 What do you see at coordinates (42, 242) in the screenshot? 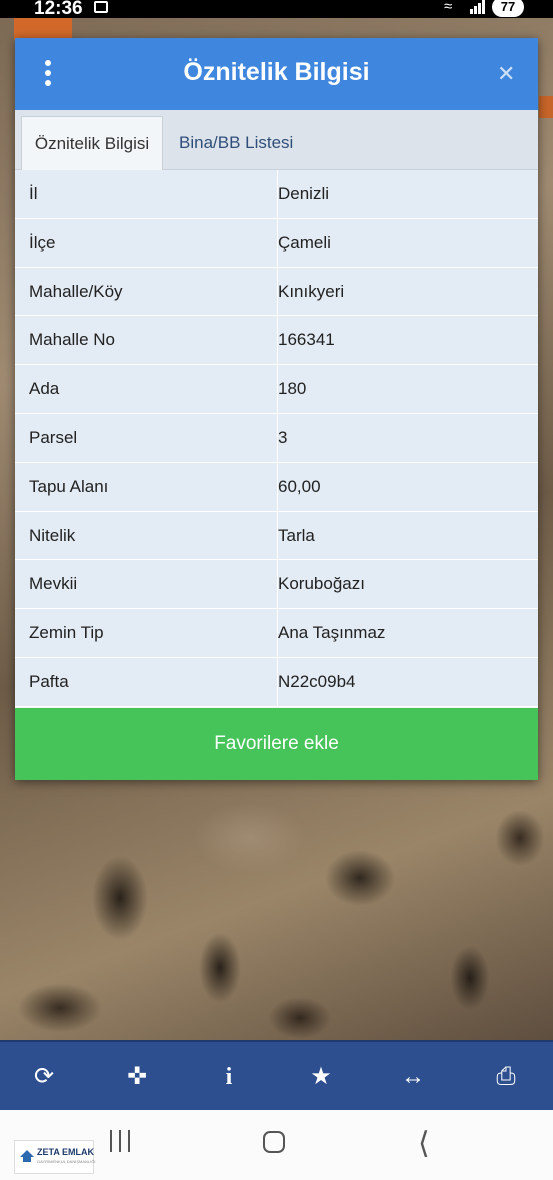
I see `row-key: İlçe` at bounding box center [42, 242].